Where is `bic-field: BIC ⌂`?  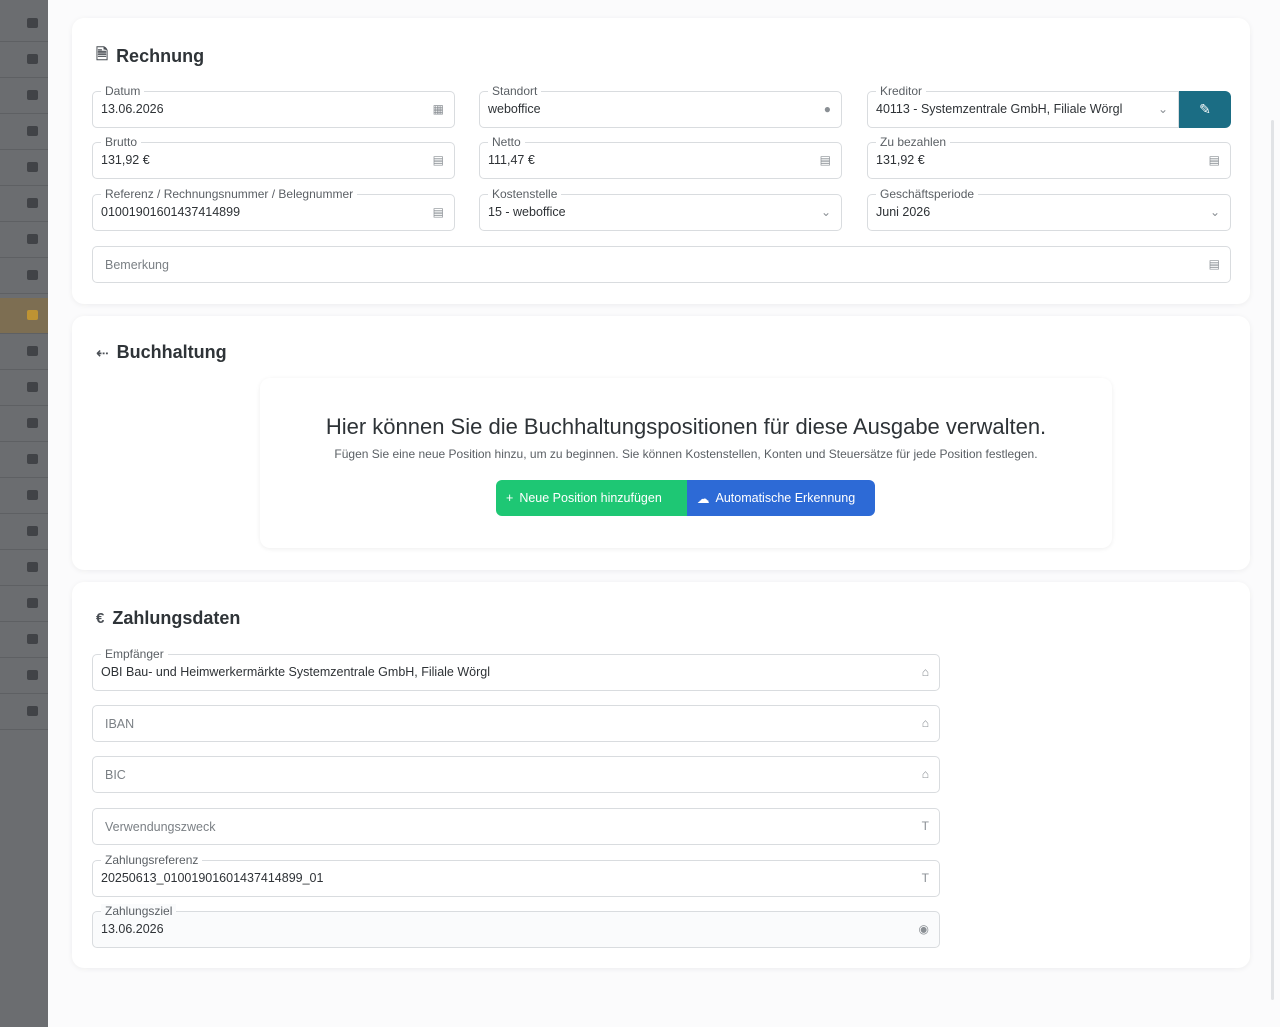
bic-field: BIC ⌂ is located at coordinates (516, 774).